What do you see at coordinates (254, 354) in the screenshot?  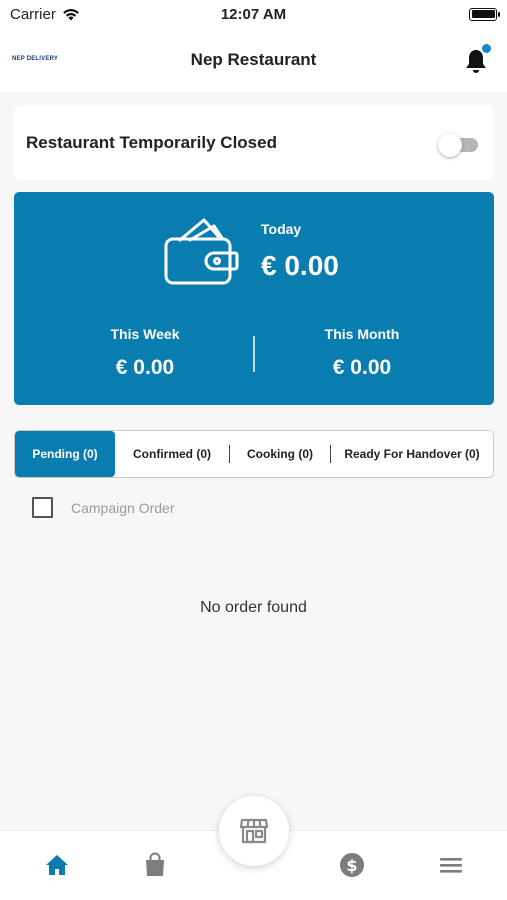 I see `earnings-divider` at bounding box center [254, 354].